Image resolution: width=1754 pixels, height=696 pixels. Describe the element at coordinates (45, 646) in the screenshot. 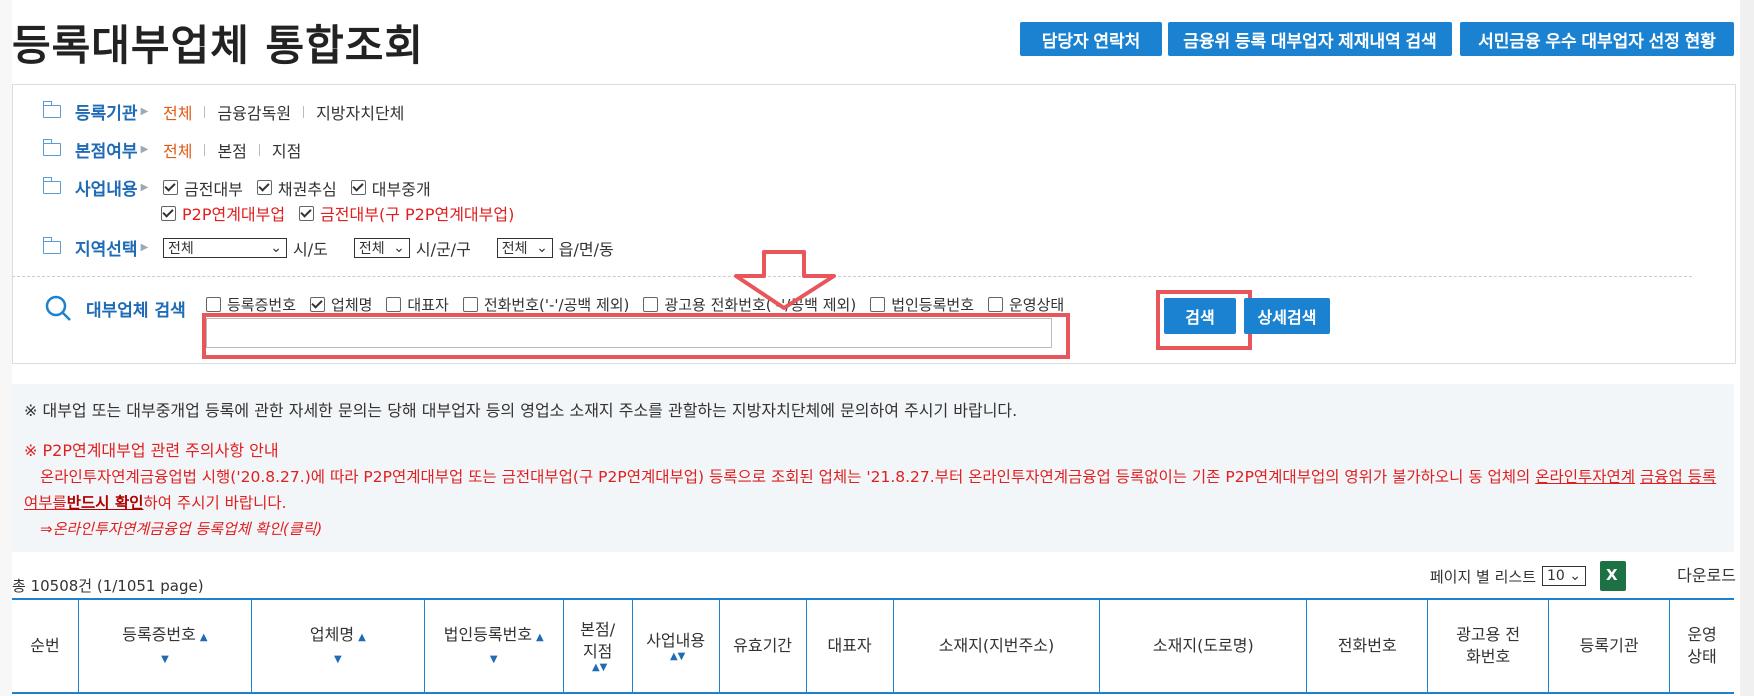

I see `column-header: 순번` at that location.